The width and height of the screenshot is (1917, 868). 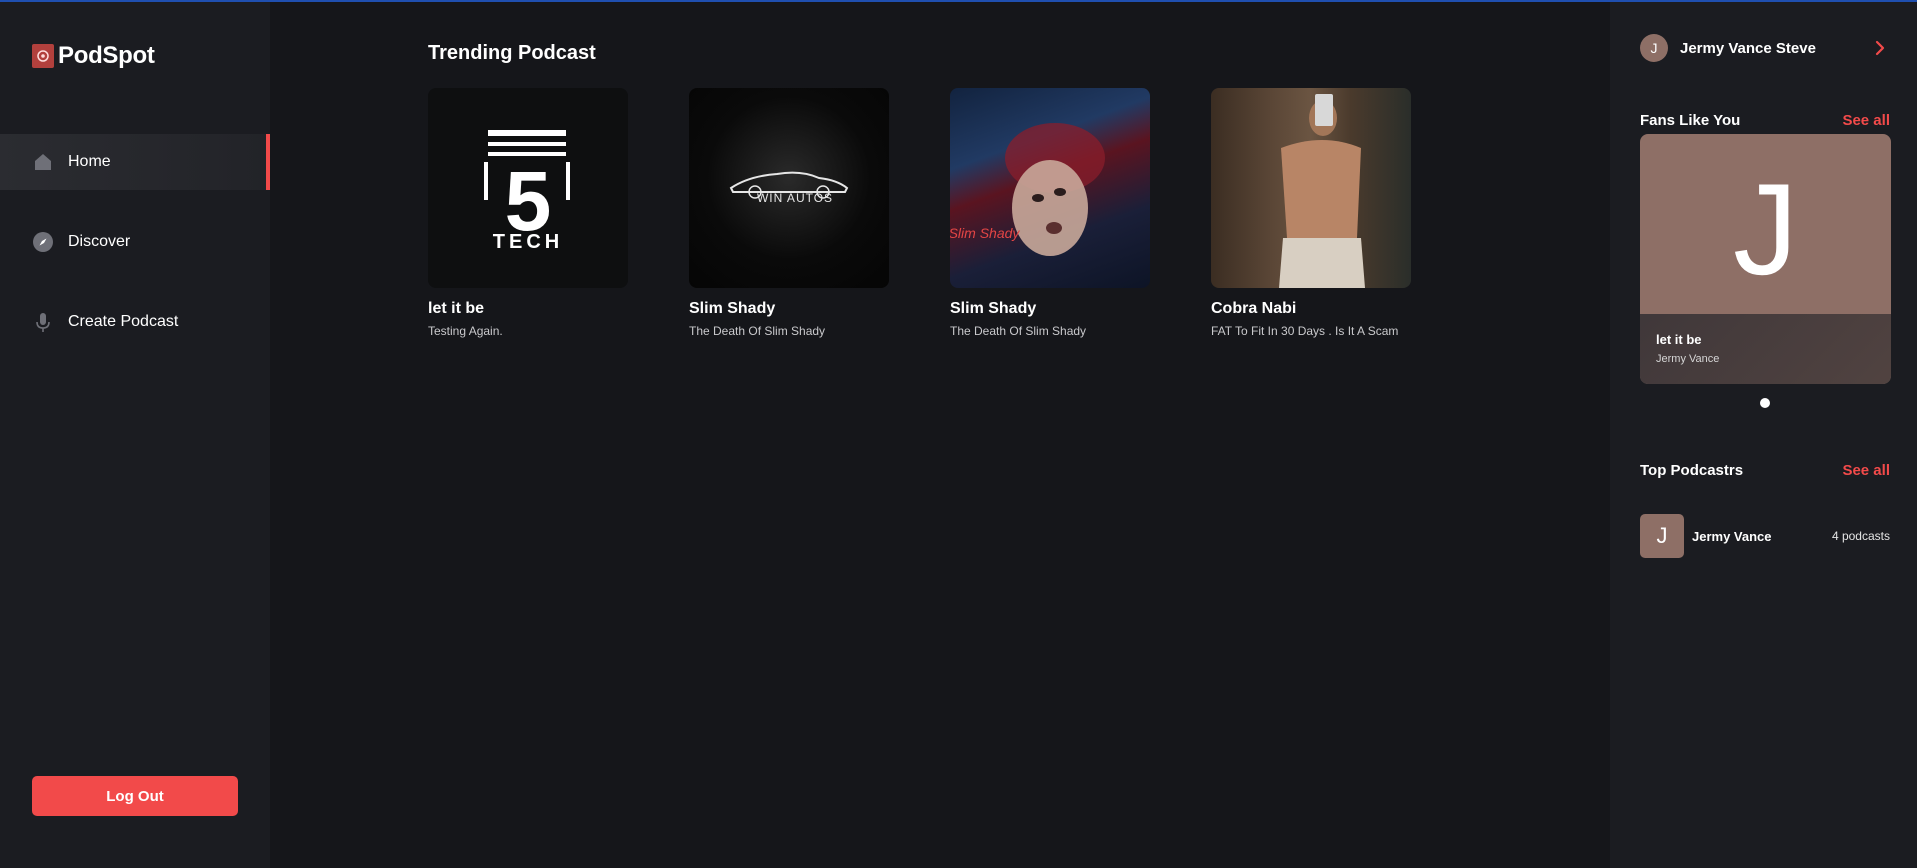 I want to click on user-name: Jermy Vance Steve, so click(x=1748, y=48).